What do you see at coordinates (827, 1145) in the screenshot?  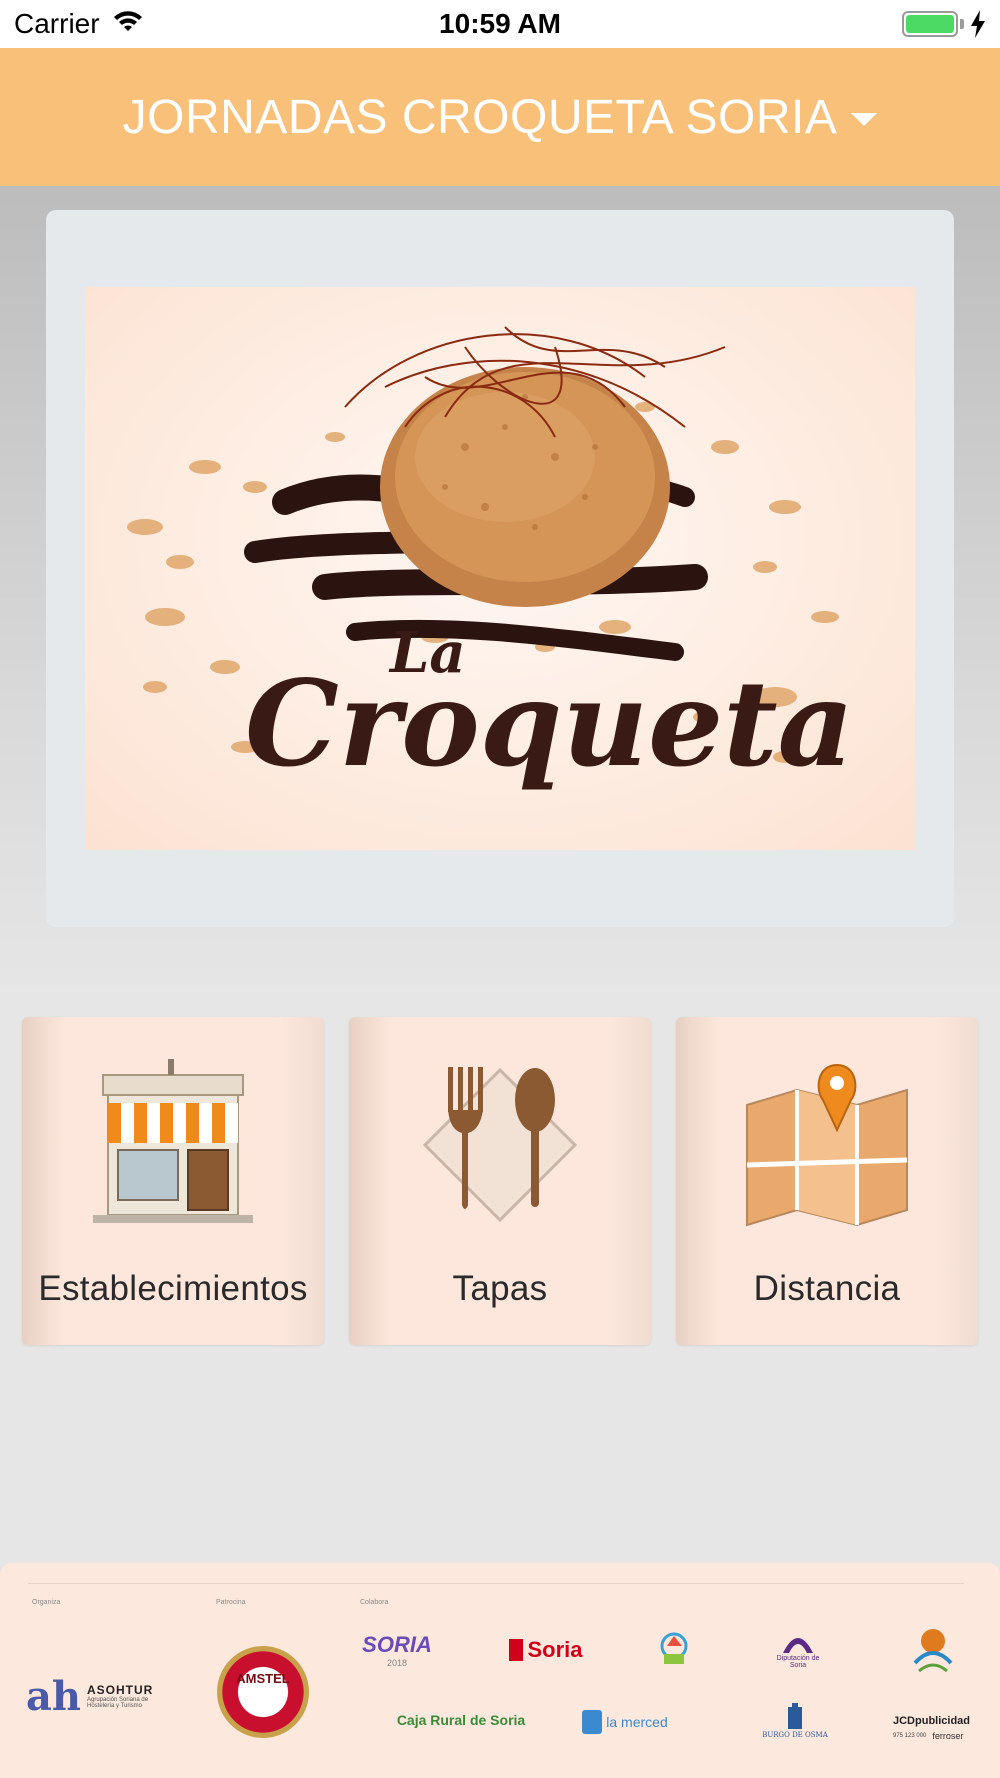 I see `map-pin-icon` at bounding box center [827, 1145].